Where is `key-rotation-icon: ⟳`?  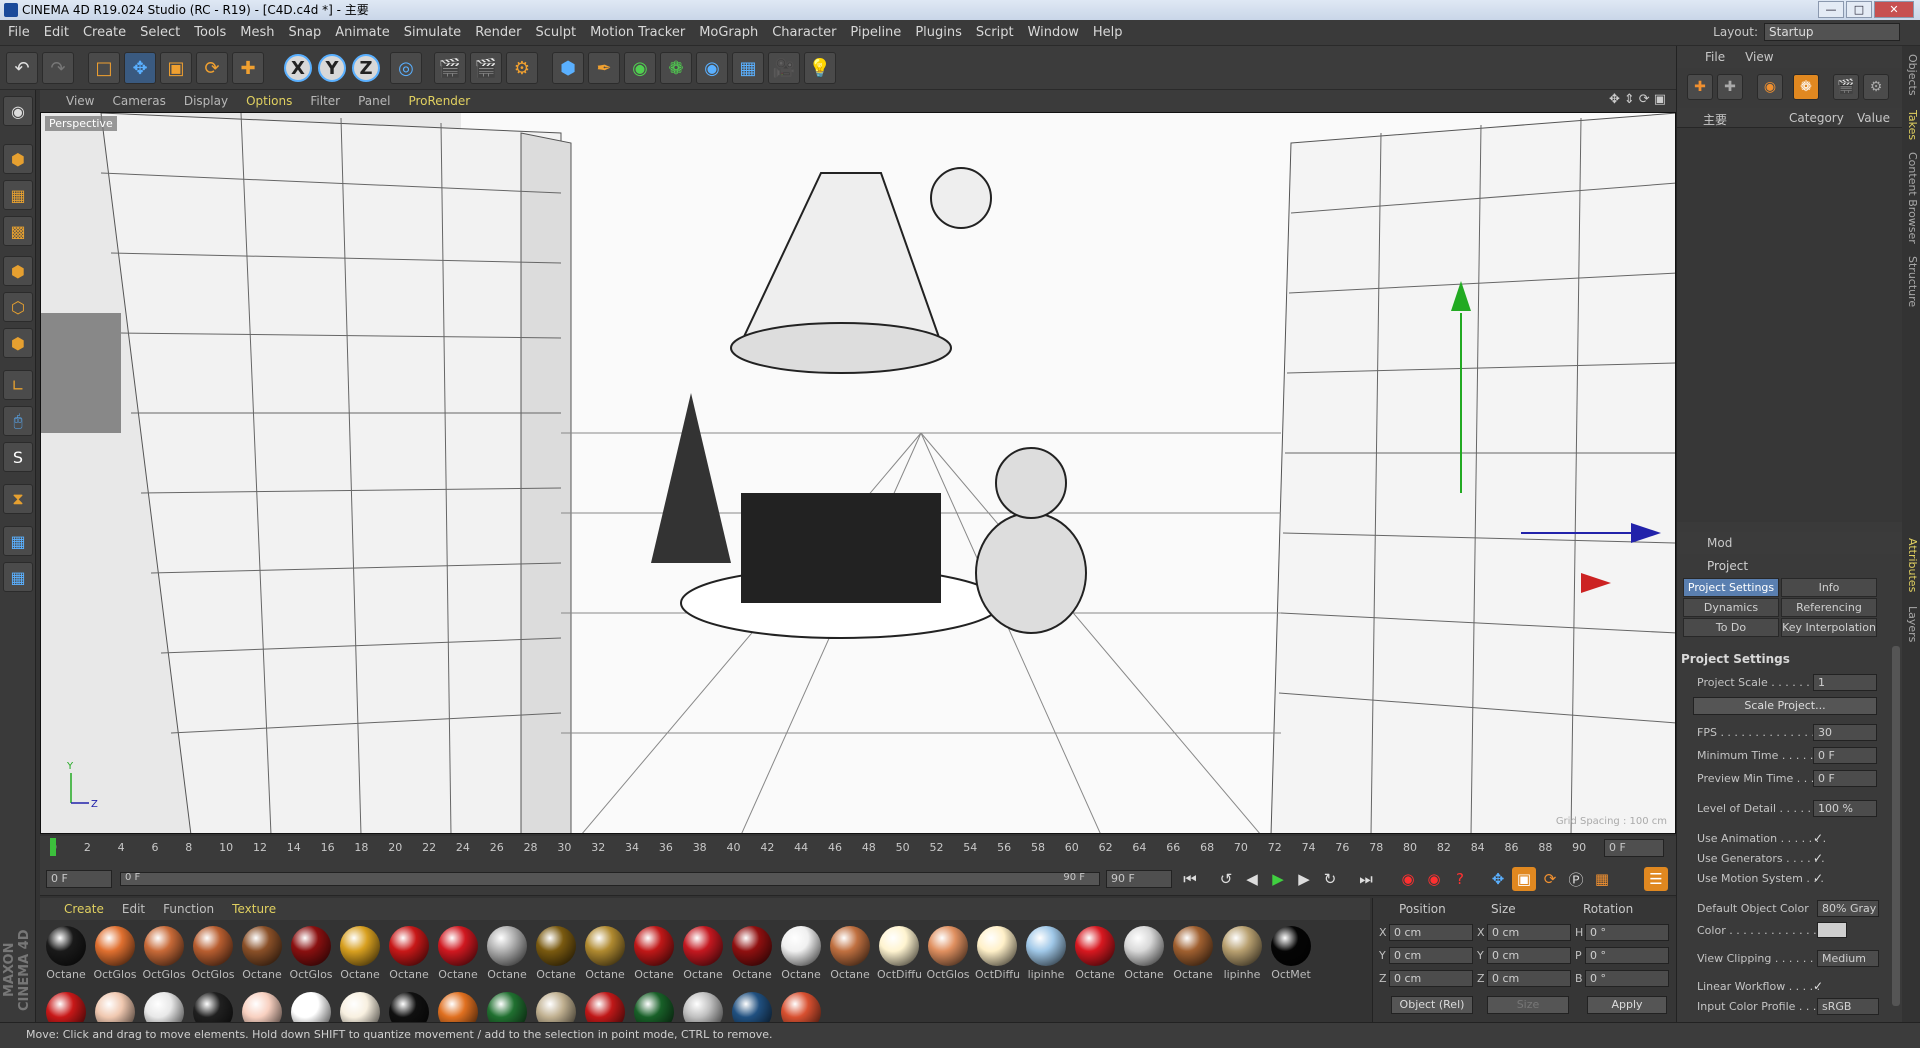 key-rotation-icon: ⟳ is located at coordinates (1550, 879).